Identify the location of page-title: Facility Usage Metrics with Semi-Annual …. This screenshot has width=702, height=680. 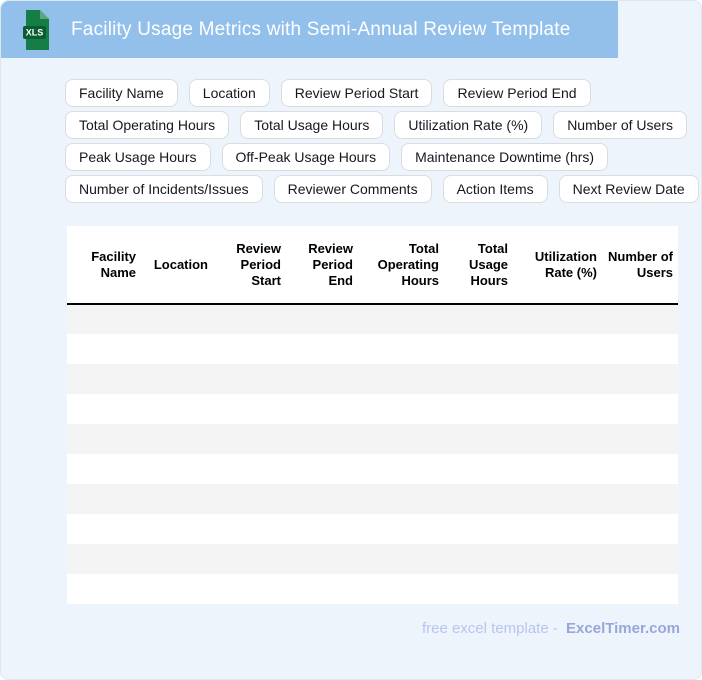
(321, 29).